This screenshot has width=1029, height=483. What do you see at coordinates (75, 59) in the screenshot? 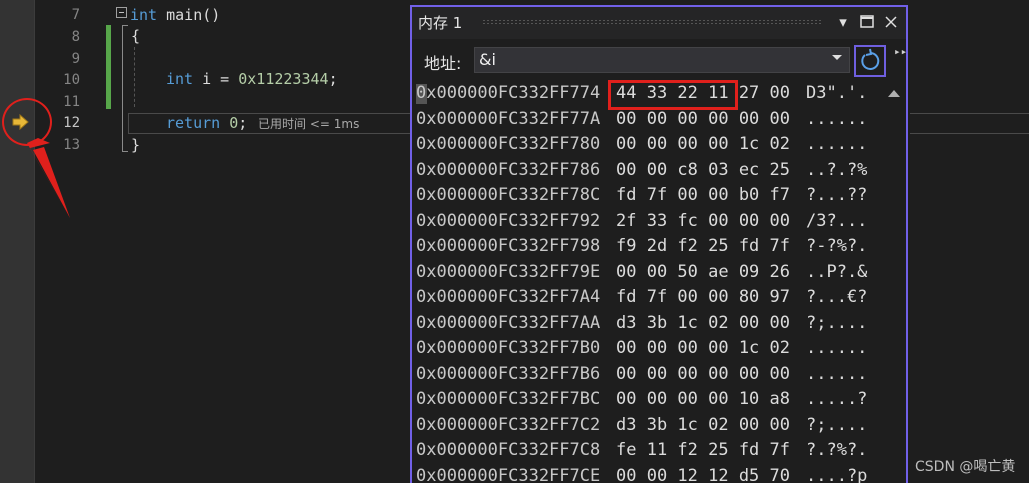
I see `line-number: 9` at bounding box center [75, 59].